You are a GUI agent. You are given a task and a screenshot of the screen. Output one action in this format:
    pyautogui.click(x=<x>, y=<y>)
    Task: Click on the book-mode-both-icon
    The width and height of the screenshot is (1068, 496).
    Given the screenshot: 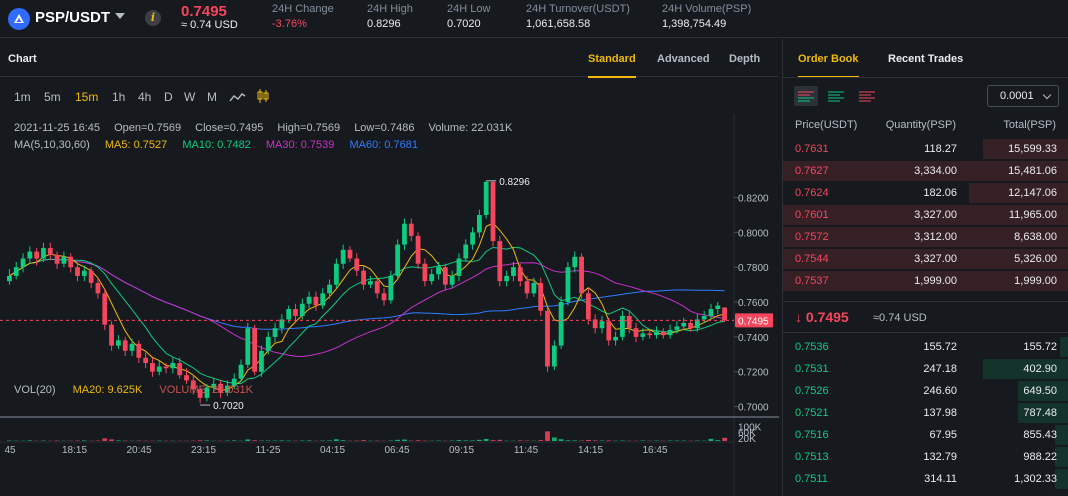 What is the action you would take?
    pyautogui.click(x=806, y=96)
    